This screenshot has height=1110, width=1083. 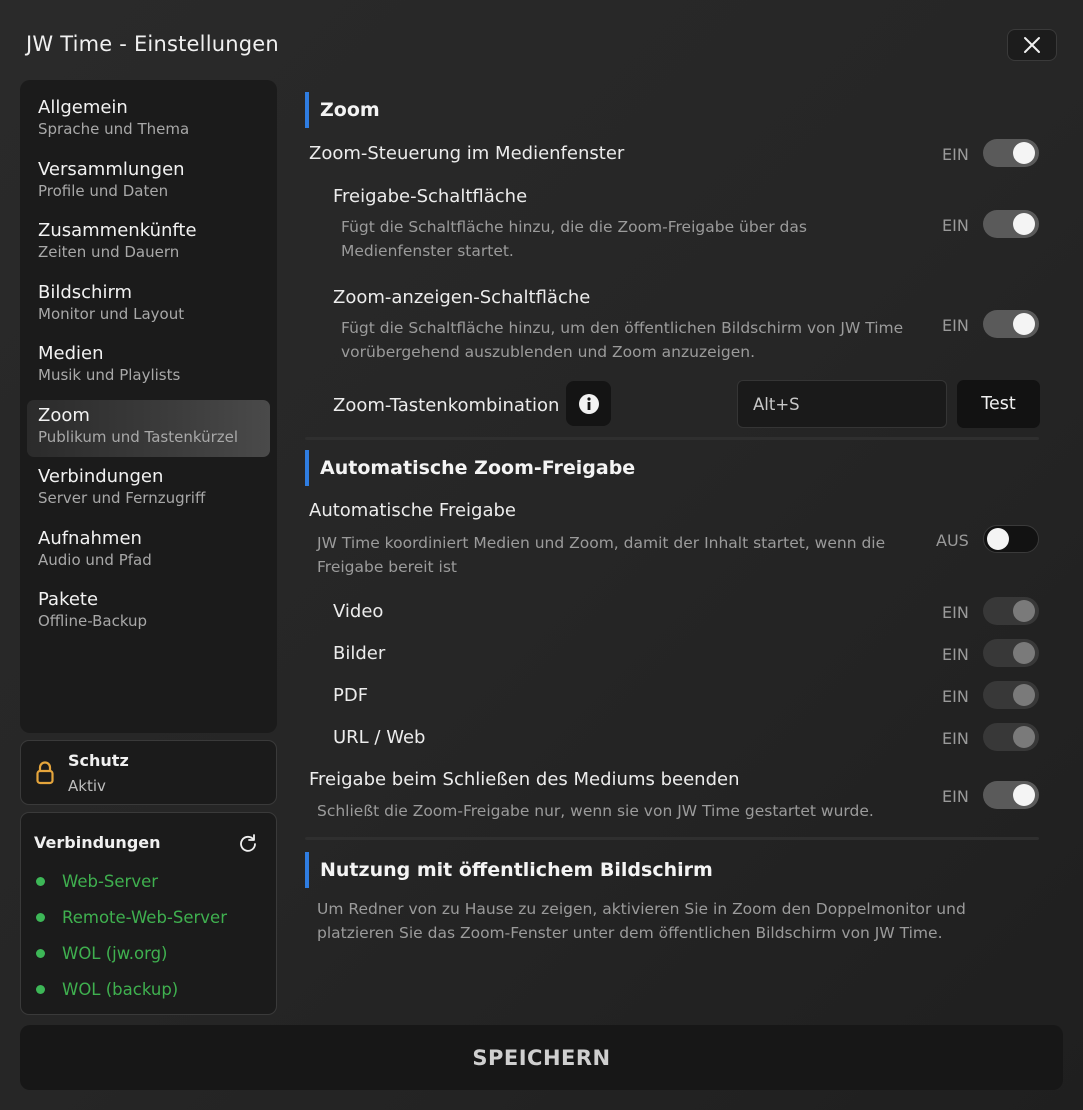 What do you see at coordinates (71, 353) in the screenshot?
I see `sidebar-item-label: Medien` at bounding box center [71, 353].